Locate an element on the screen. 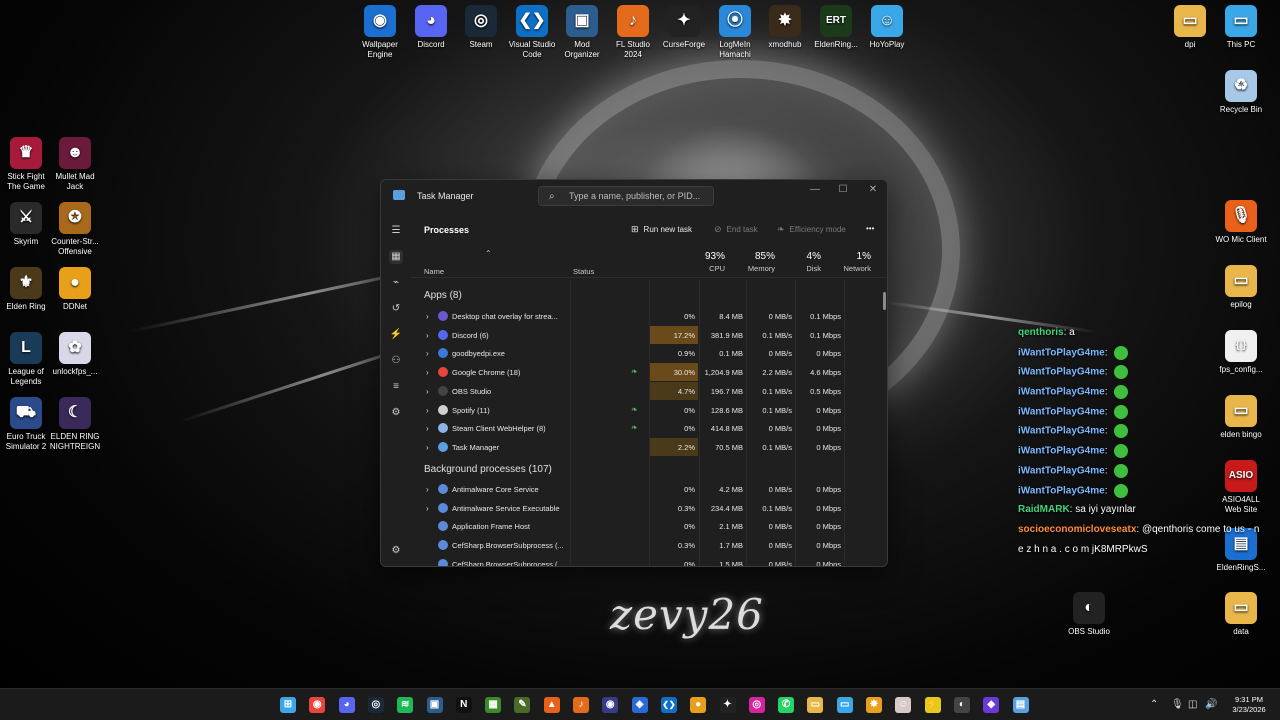 The height and width of the screenshot is (720, 1280). desktop-shortcut: ▭ This PC is located at coordinates (1241, 27).